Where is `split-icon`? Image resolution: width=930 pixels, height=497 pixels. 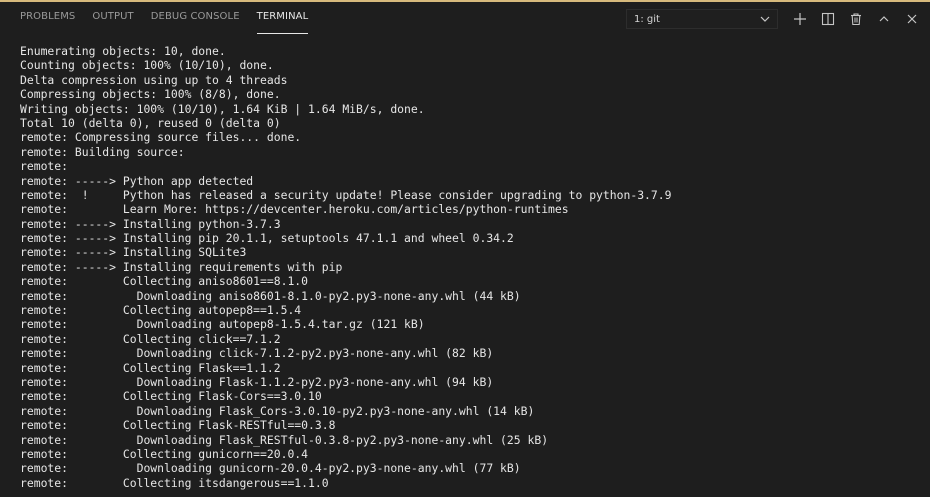 split-icon is located at coordinates (828, 19).